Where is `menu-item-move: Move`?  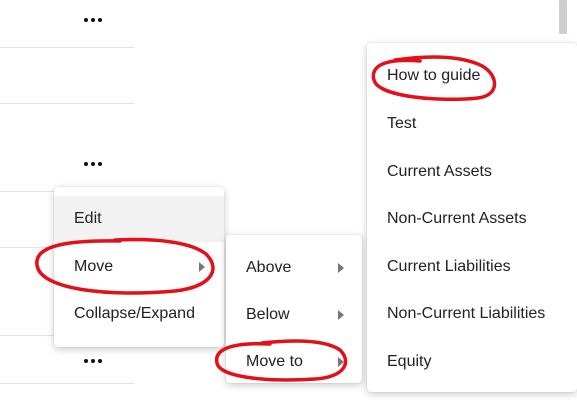 menu-item-move: Move is located at coordinates (139, 267).